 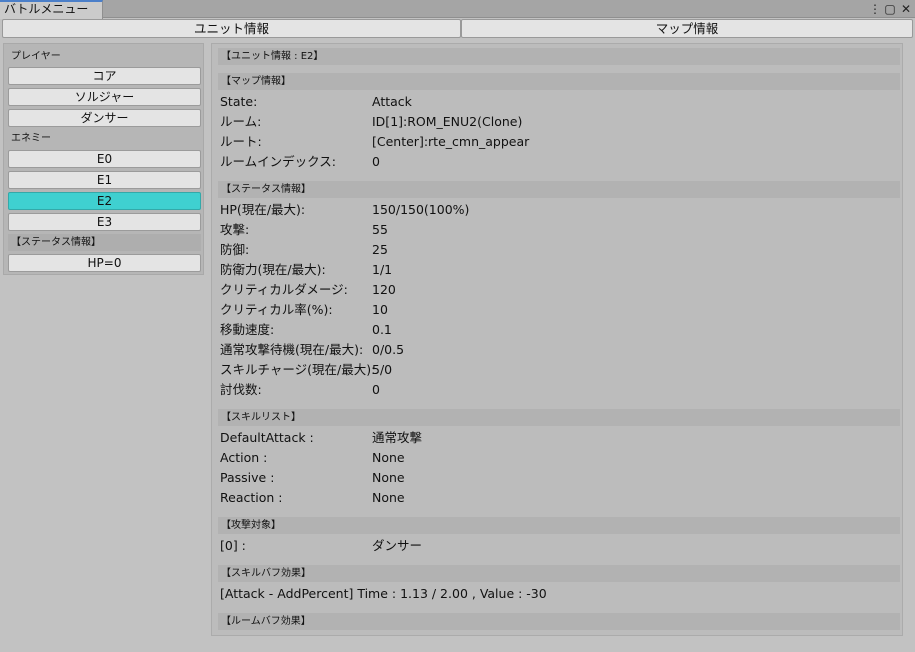 I want to click on map-info-button: マップ情報, so click(x=687, y=28).